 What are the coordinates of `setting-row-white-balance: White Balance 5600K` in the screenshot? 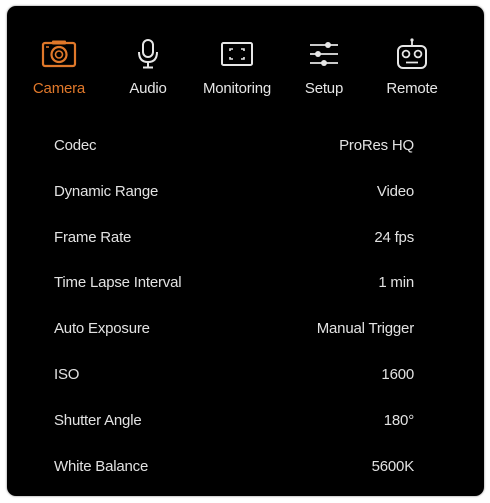 It's located at (245, 464).